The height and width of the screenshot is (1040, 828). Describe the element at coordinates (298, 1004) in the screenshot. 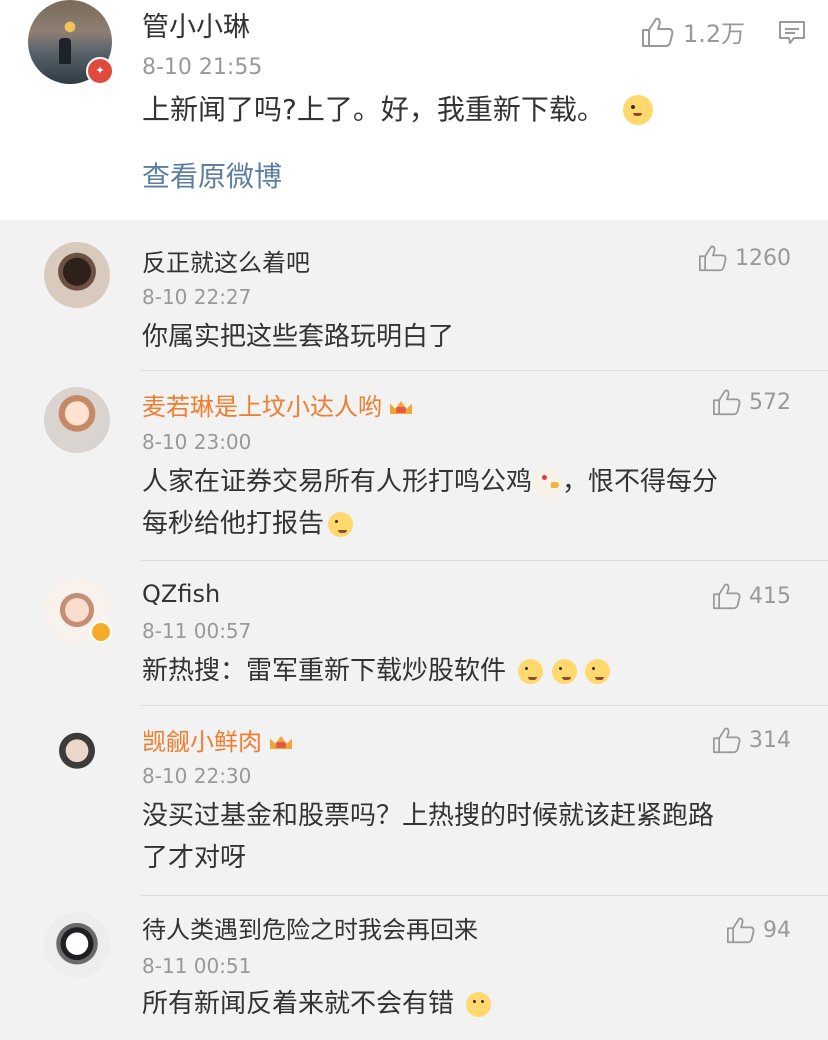

I see `comment-text-content: 所有新闻反着来就不会有错` at that location.